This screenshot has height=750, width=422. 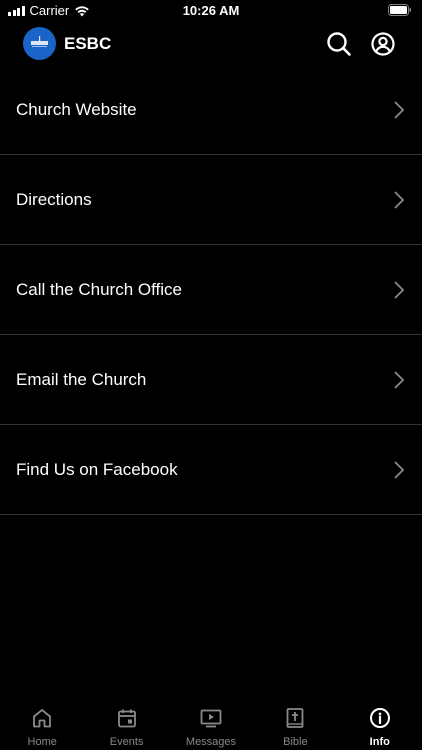 What do you see at coordinates (54, 199) in the screenshot?
I see `menu-item-label: Directions` at bounding box center [54, 199].